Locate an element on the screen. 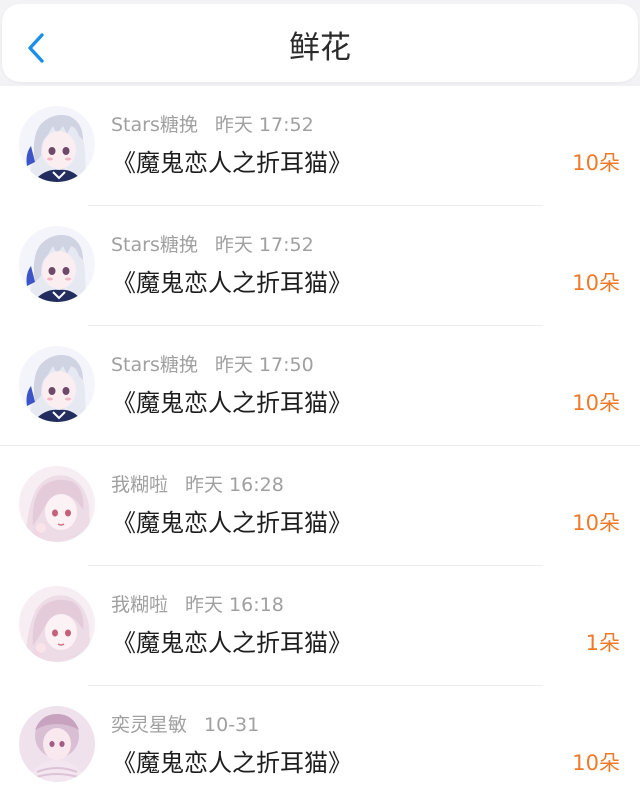 The image size is (640, 806). meta-line: 我糊啦 昨天 16:18 is located at coordinates (197, 605).